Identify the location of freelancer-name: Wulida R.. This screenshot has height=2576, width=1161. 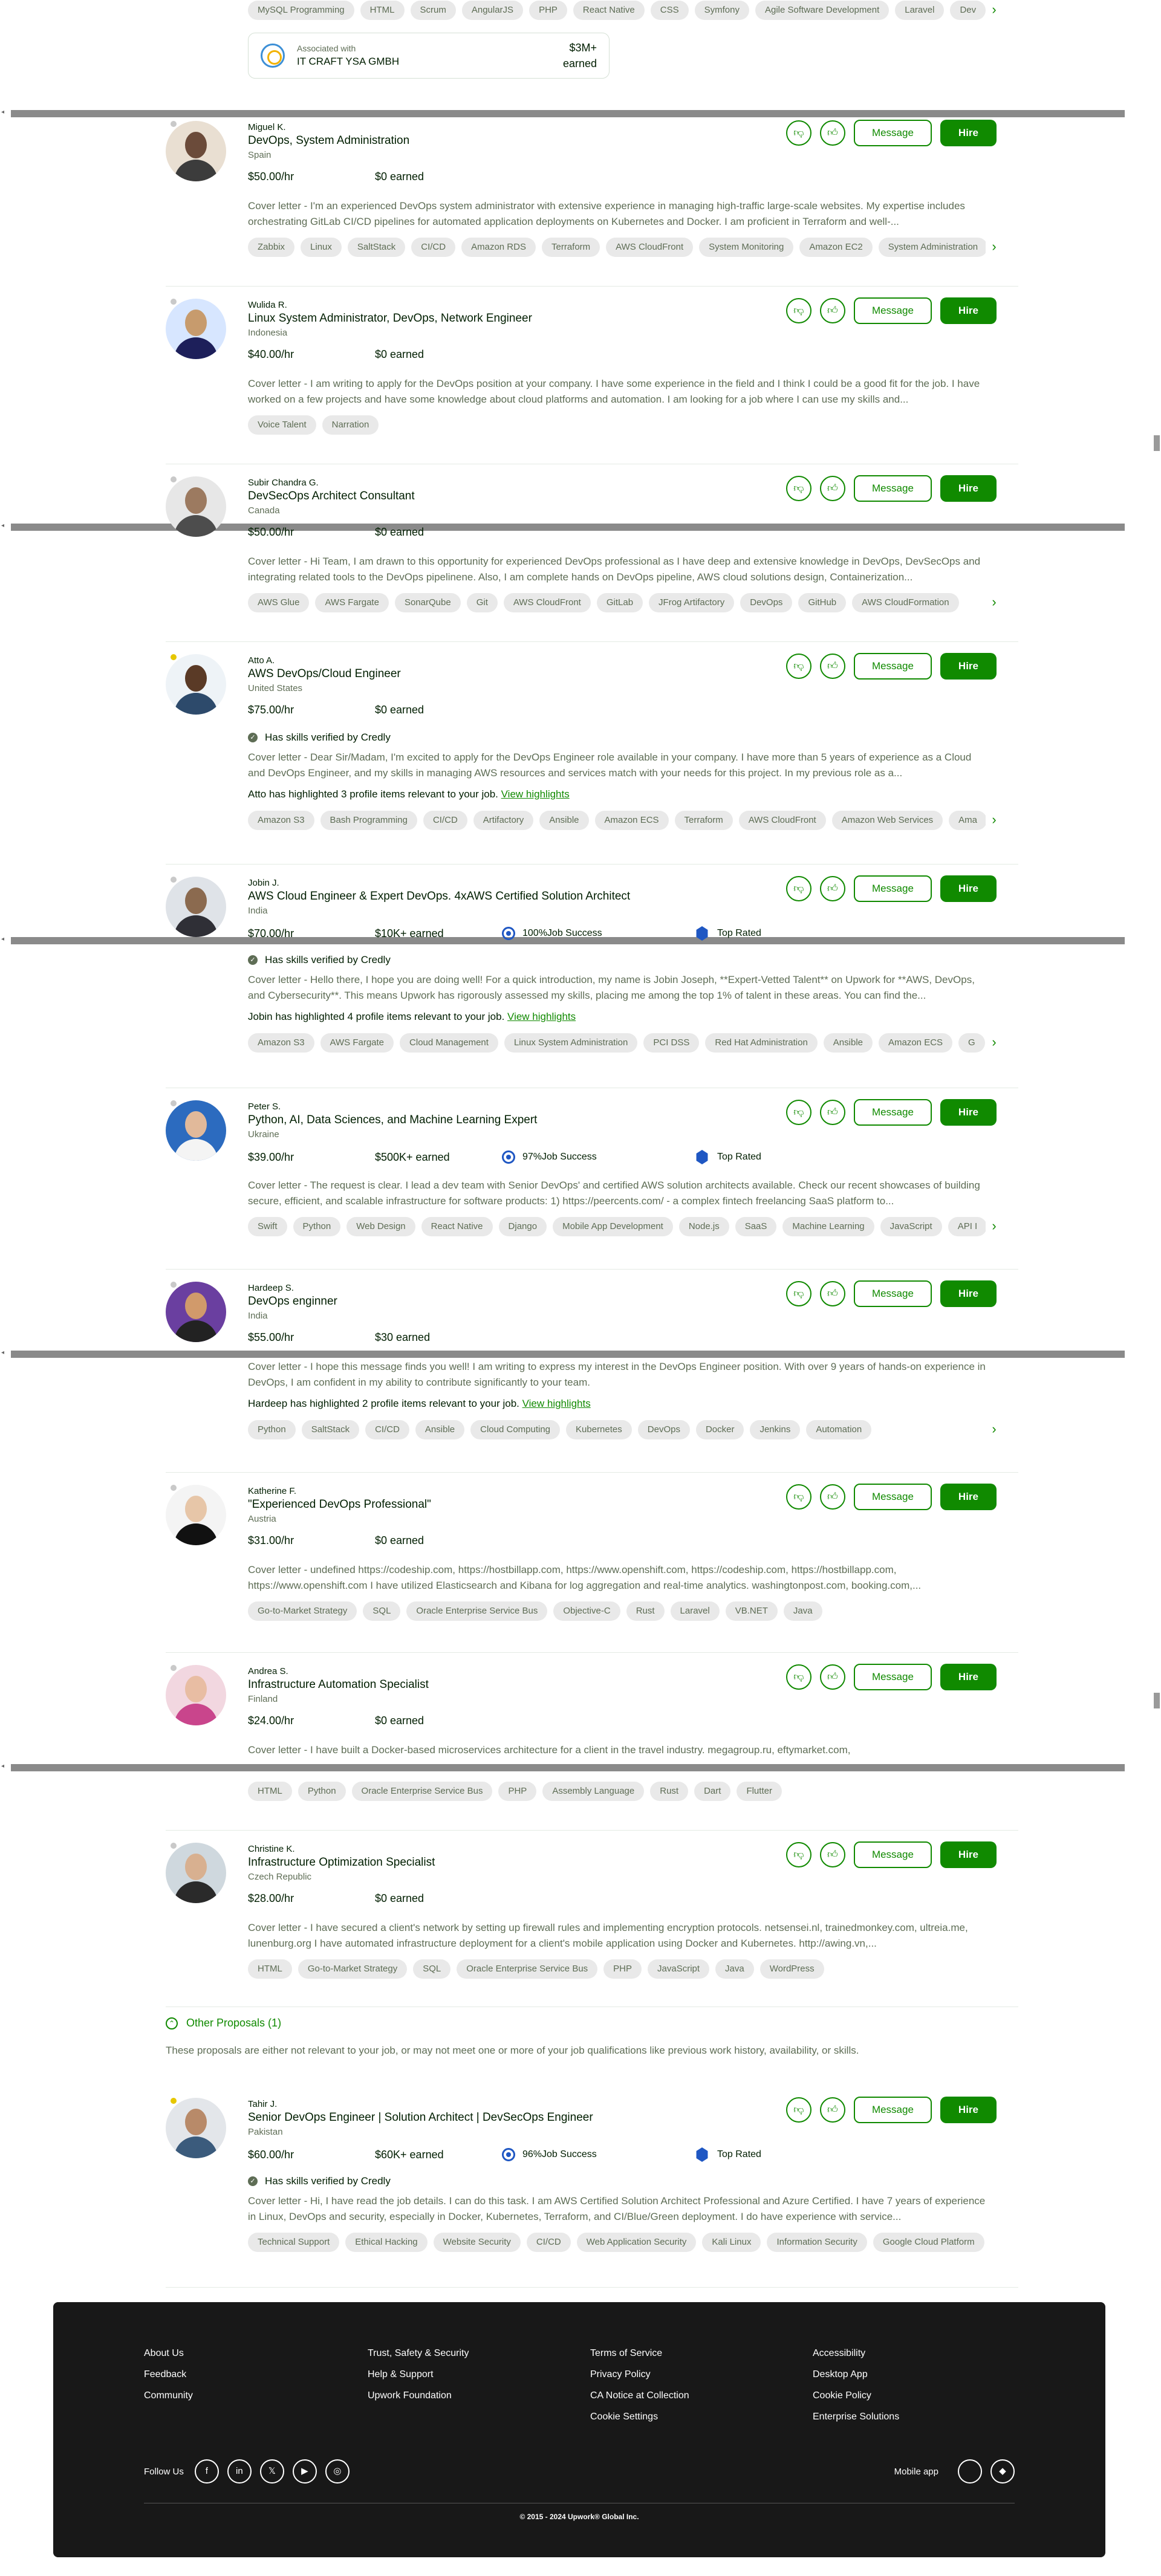
(267, 305).